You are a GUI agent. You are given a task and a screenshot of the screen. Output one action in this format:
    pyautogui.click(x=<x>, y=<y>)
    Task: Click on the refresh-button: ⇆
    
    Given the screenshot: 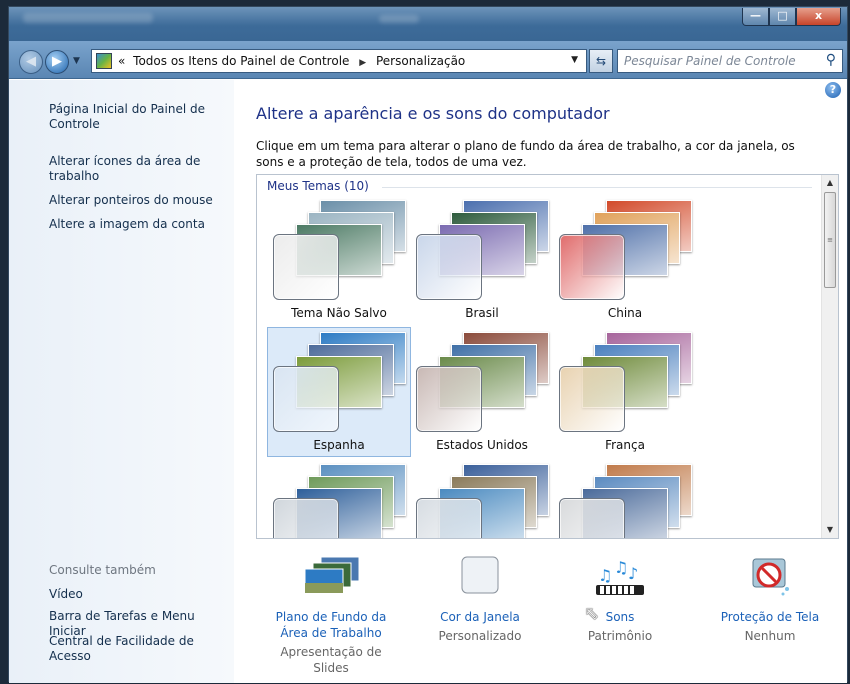 What is the action you would take?
    pyautogui.click(x=601, y=61)
    